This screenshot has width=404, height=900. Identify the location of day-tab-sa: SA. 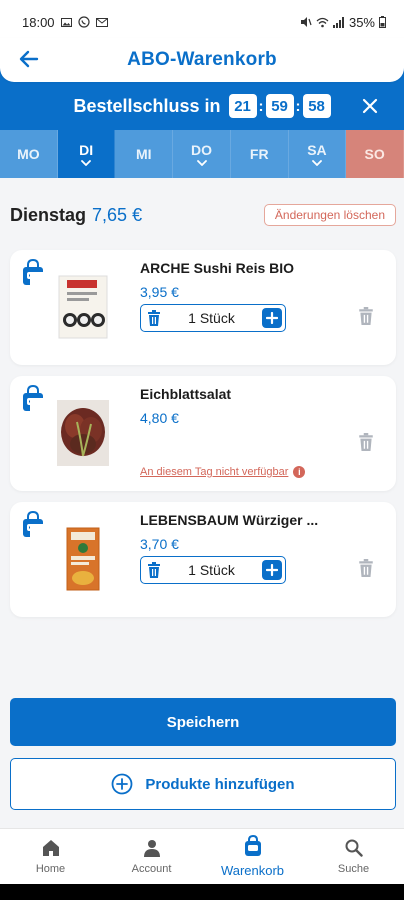
(317, 154).